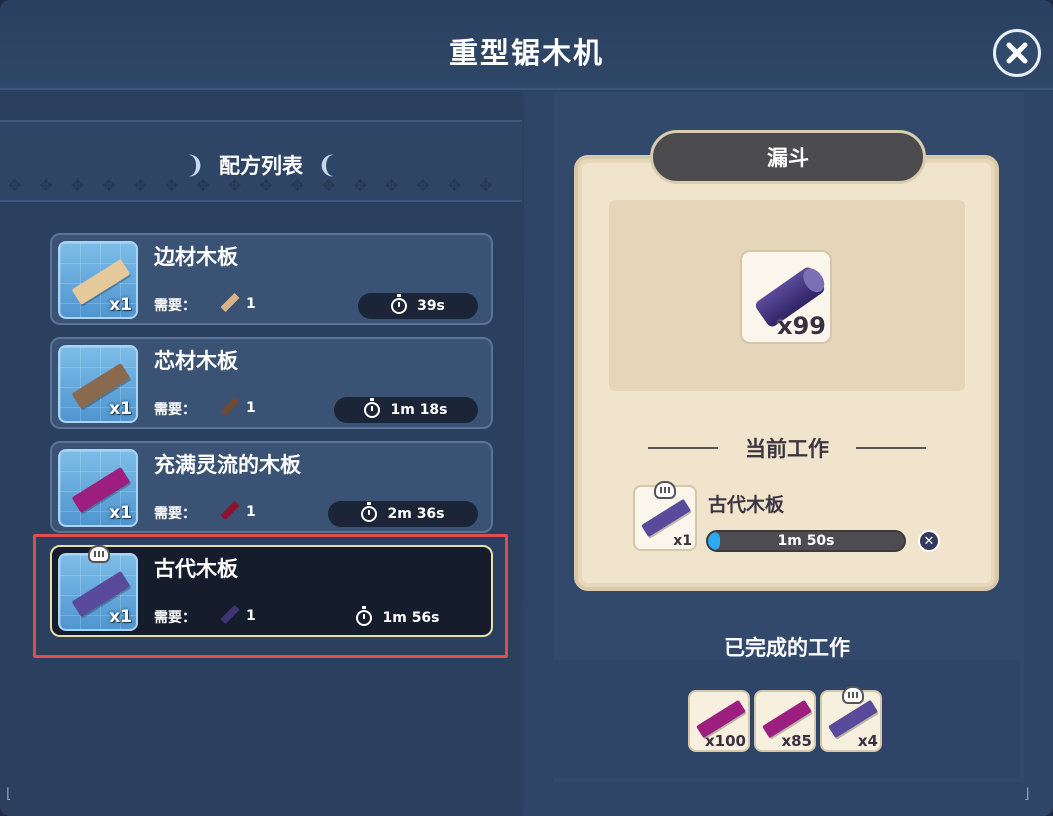  Describe the element at coordinates (746, 505) in the screenshot. I see `current-item-name: 古代木板` at that location.